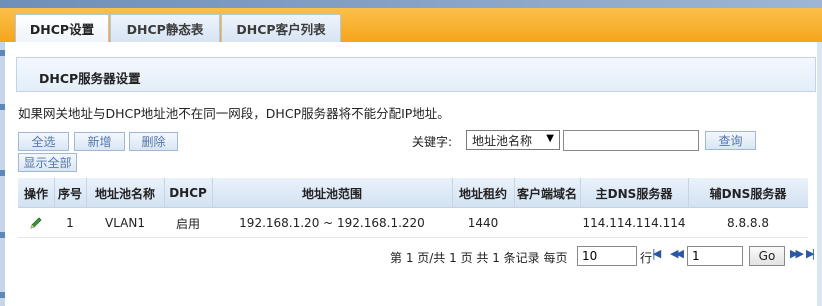 The height and width of the screenshot is (306, 822). I want to click on tab-dhcp-client-list: DHCP客户列表, so click(281, 28).